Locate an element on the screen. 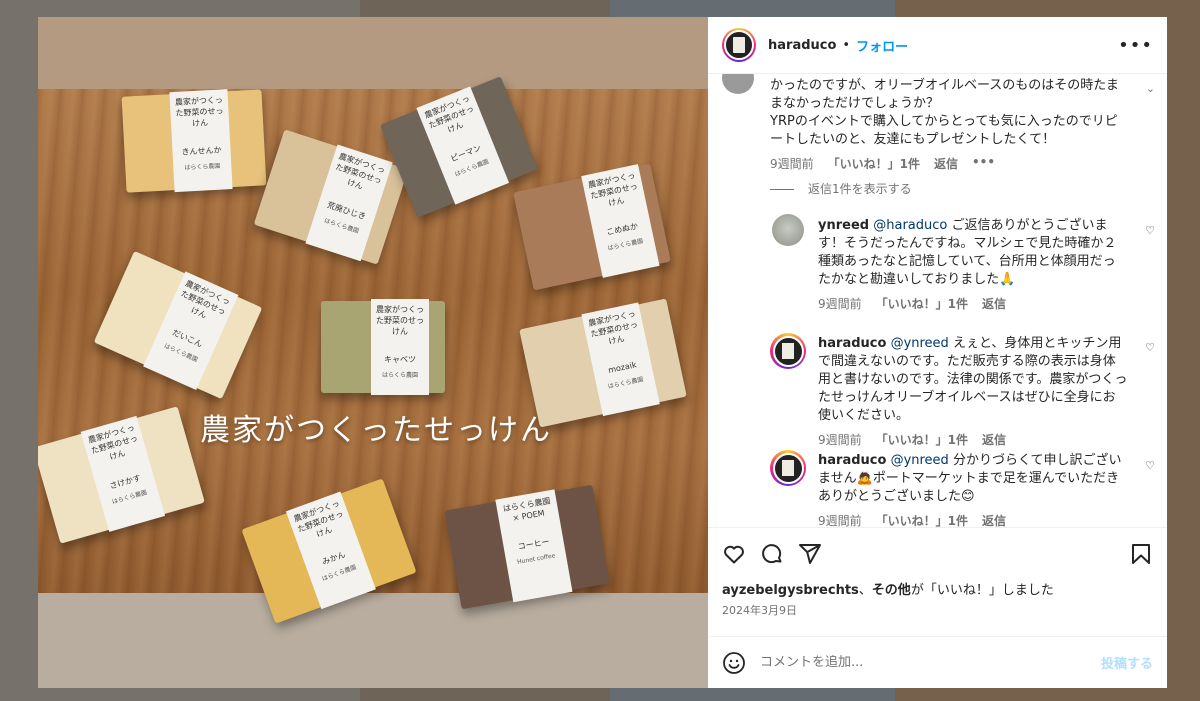  soap-bar: 農家がつくった野菜のせっけん きんせんか はらくら農園 is located at coordinates (194, 141).